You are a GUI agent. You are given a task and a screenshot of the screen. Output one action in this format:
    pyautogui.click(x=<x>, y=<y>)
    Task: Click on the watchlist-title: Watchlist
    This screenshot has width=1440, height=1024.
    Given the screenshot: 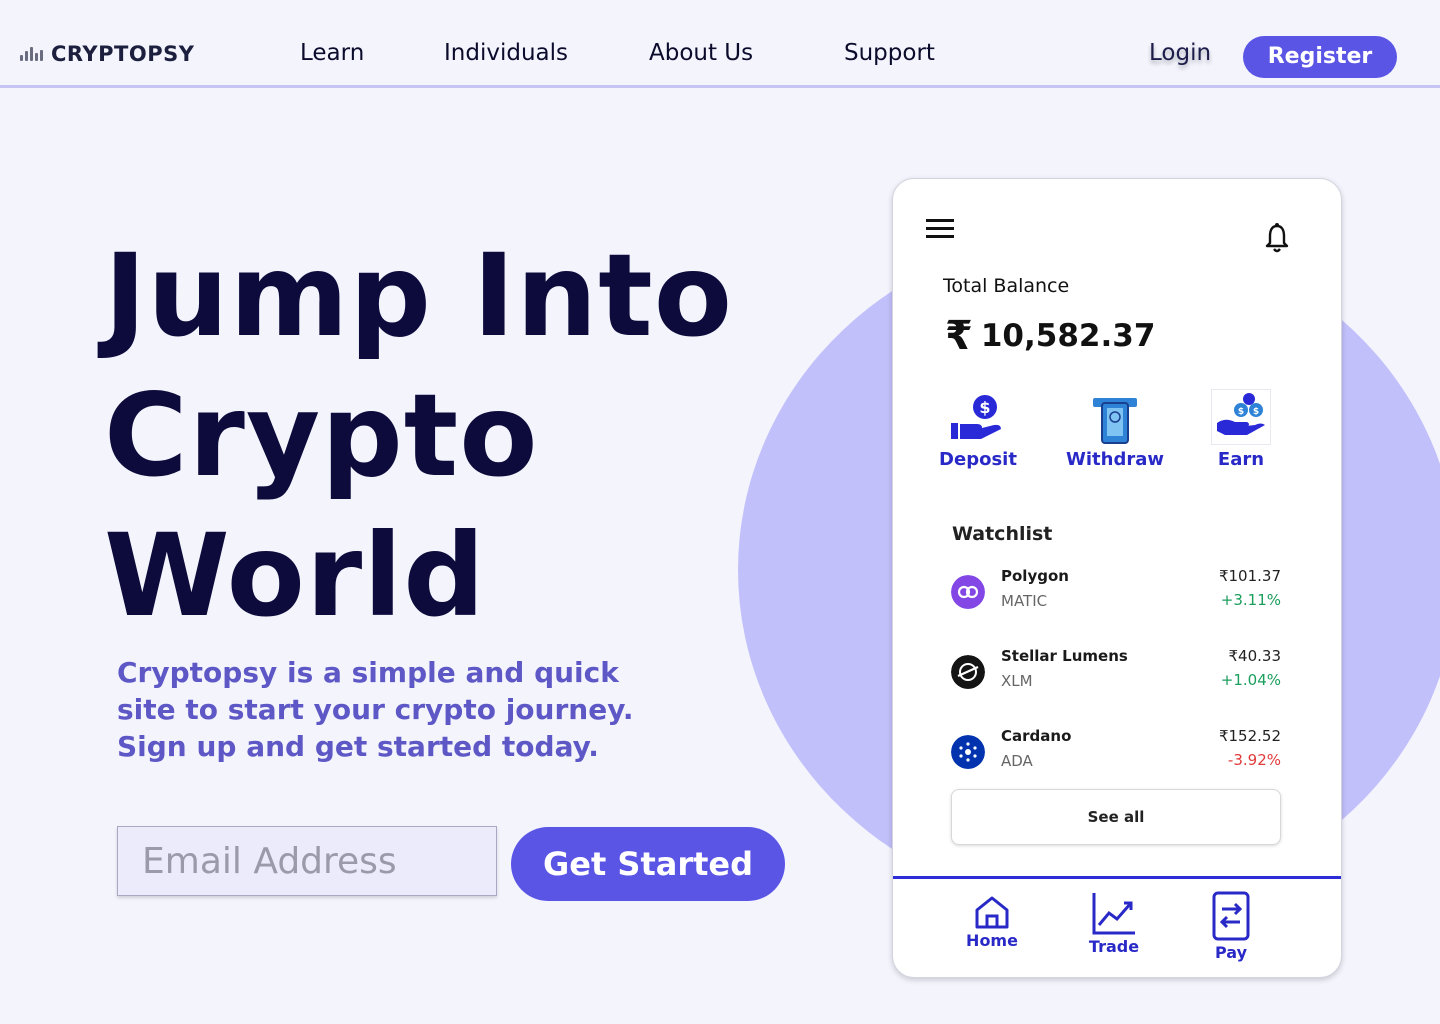 What is the action you would take?
    pyautogui.click(x=1002, y=534)
    